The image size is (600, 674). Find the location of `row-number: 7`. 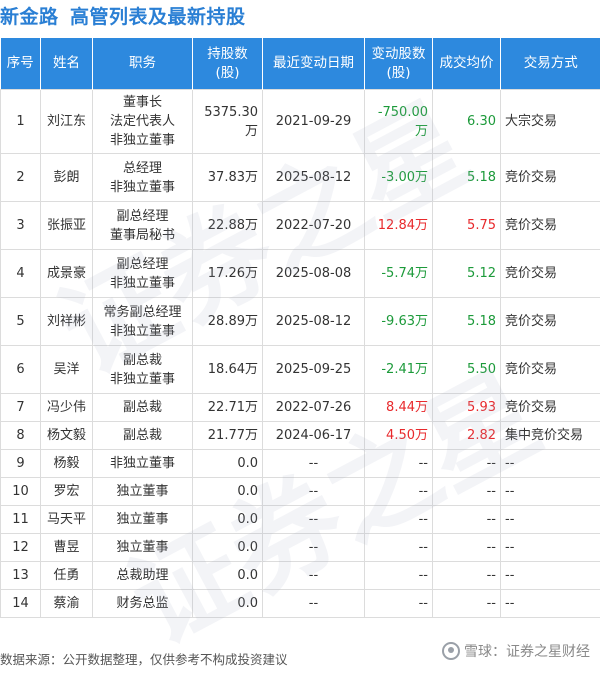

row-number: 7 is located at coordinates (21, 408).